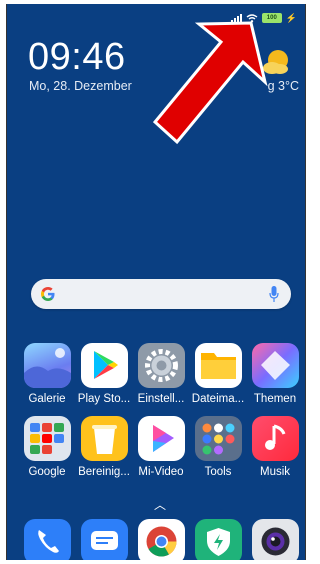 The height and width of the screenshot is (564, 320). Describe the element at coordinates (77, 57) in the screenshot. I see `clock-time: 09:46` at that location.